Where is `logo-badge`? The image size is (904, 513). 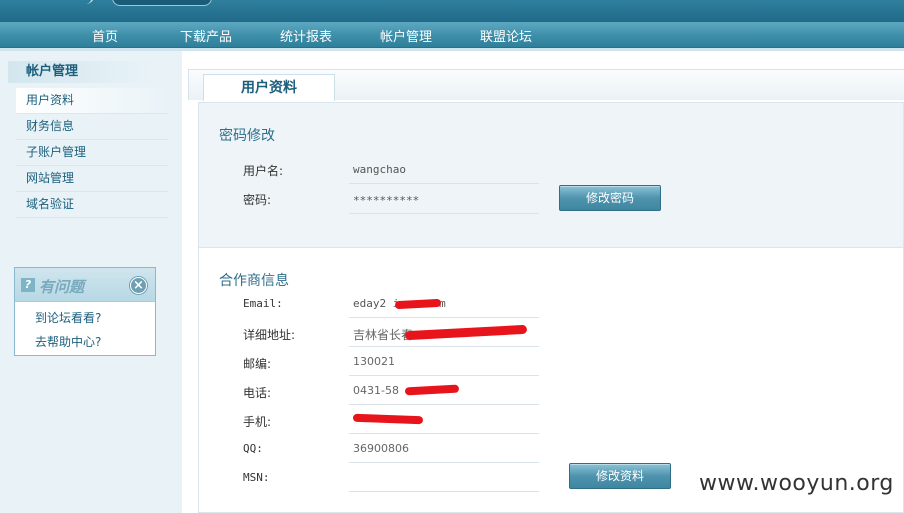
logo-badge is located at coordinates (162, 3).